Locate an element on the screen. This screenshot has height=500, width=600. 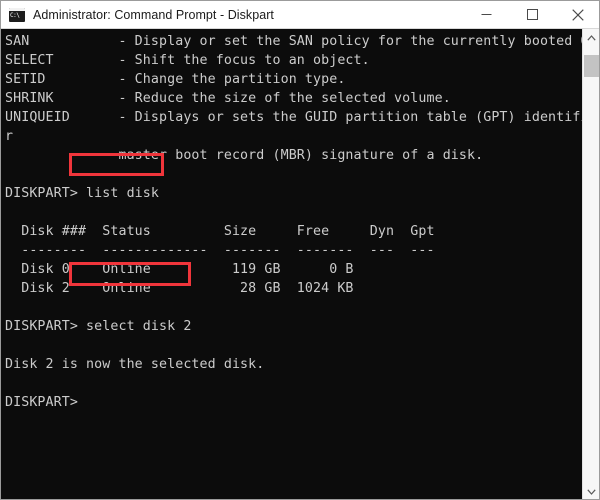
console-icon is located at coordinates (17, 14).